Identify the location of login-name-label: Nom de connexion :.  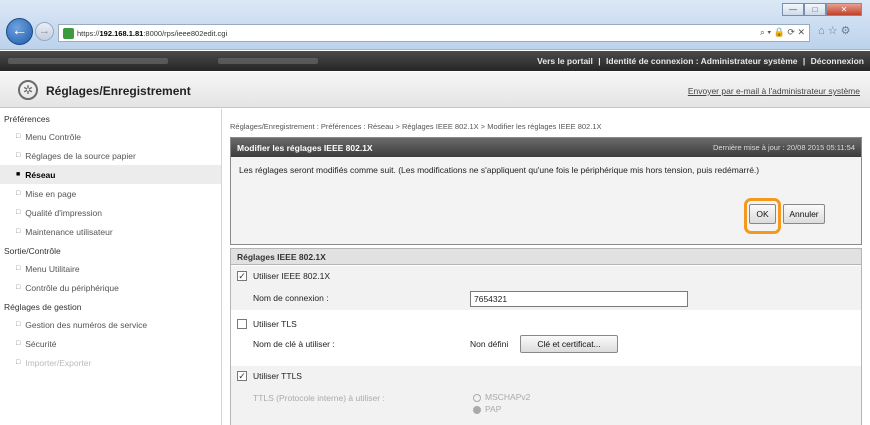
(291, 298).